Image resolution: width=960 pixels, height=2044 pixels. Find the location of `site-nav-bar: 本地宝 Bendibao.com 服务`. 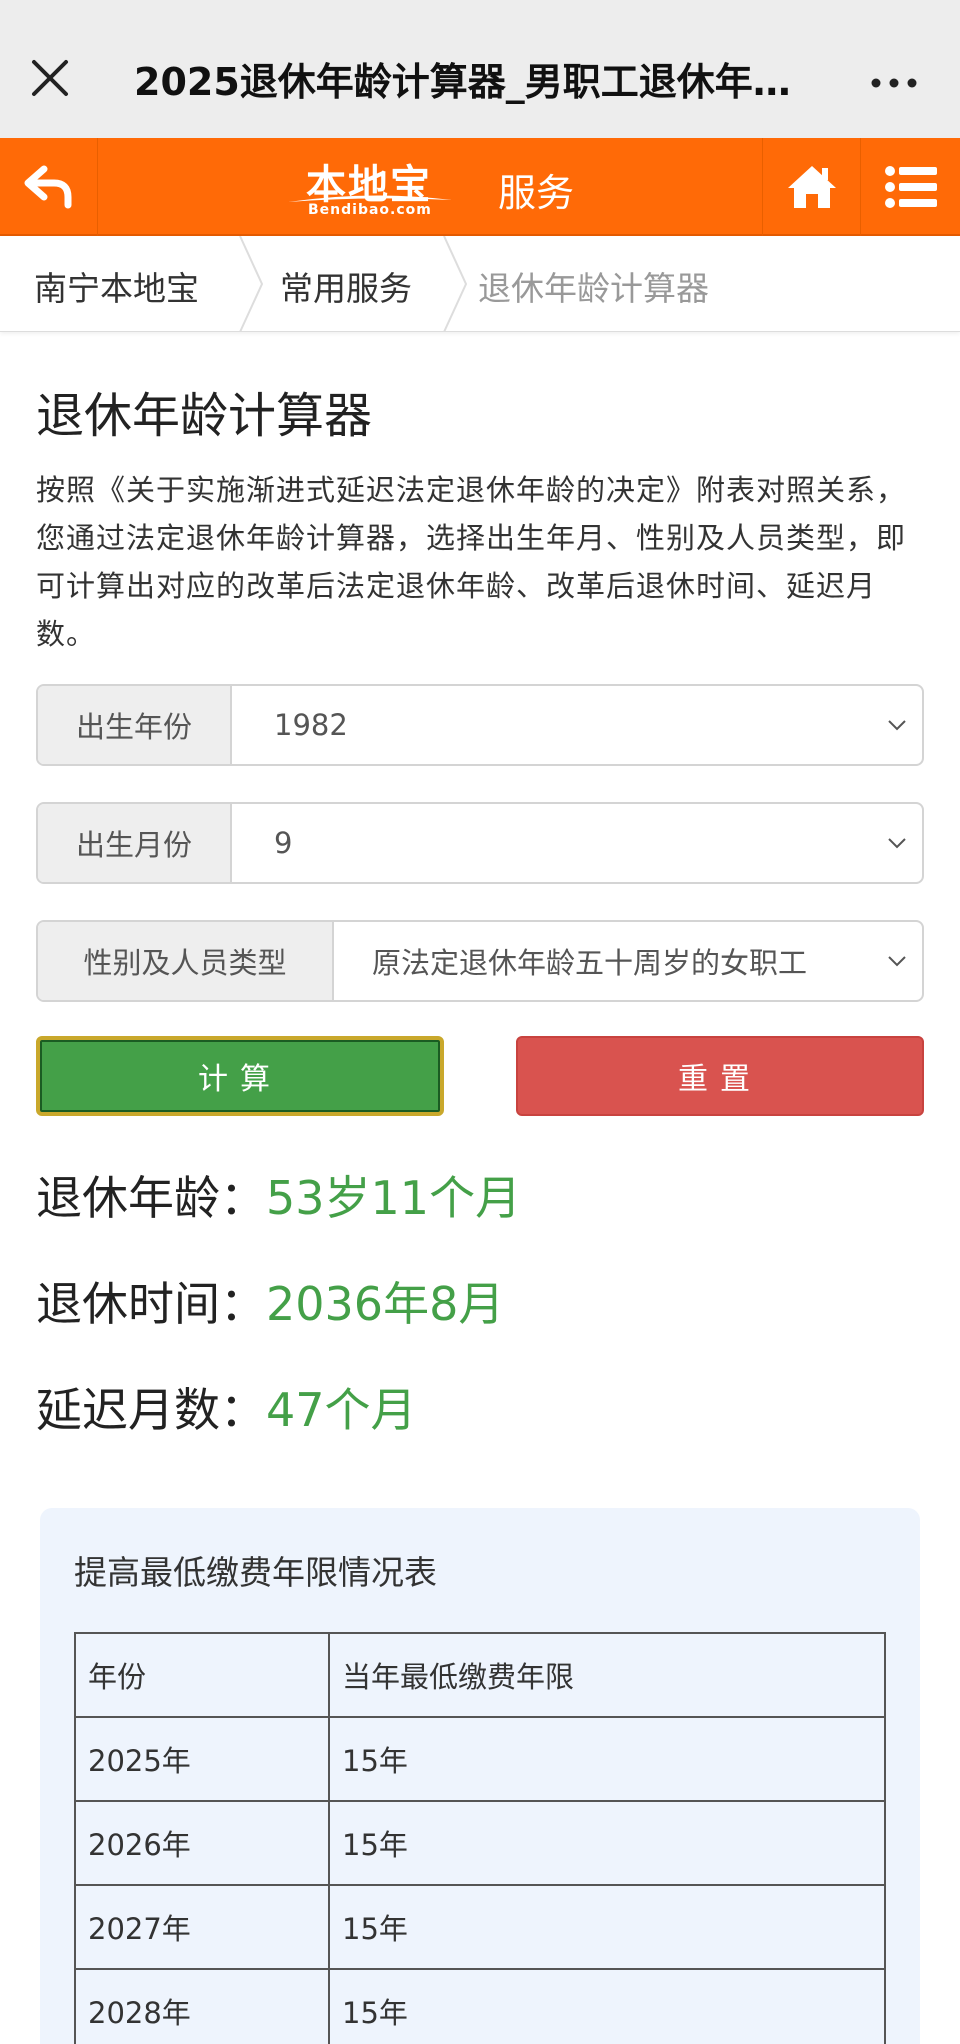

site-nav-bar: 本地宝 Bendibao.com 服务 is located at coordinates (480, 187).